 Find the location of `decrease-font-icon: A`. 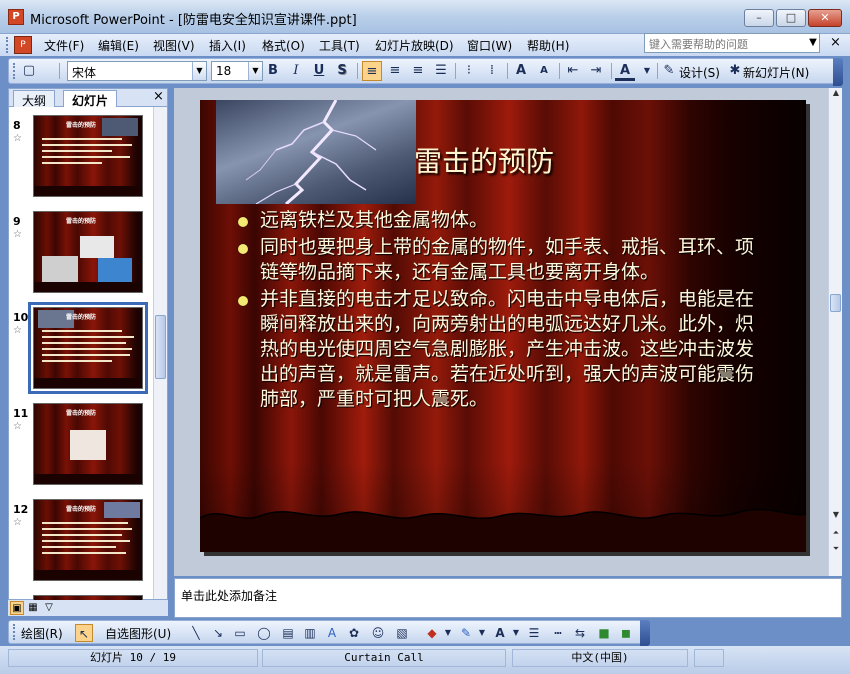

decrease-font-icon: A is located at coordinates (544, 71).